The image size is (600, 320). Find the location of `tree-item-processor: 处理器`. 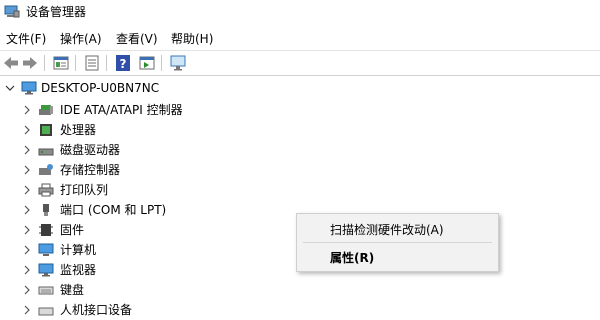

tree-item-processor: 处理器 is located at coordinates (110, 130).